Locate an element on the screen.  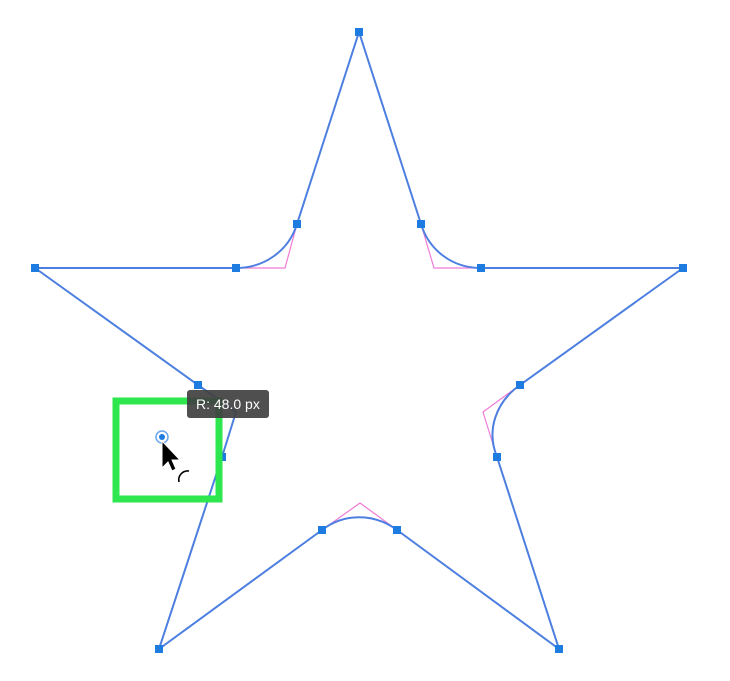
node-handle-bottom-inner-a is located at coordinates (322, 530).